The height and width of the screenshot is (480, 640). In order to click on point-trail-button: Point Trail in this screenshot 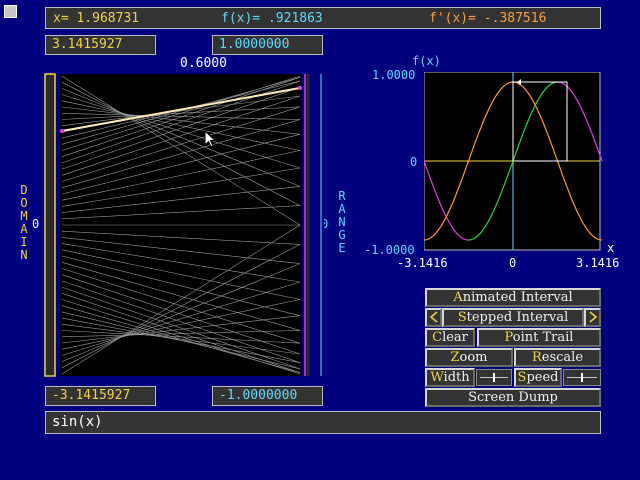, I will do `click(539, 337)`.